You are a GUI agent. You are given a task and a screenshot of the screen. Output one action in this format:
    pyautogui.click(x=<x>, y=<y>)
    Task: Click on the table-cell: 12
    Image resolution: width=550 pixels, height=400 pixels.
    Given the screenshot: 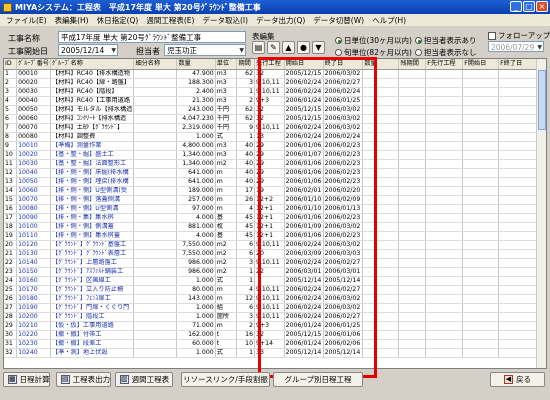 What is the action you would take?
    pyautogui.click(x=246, y=299)
    